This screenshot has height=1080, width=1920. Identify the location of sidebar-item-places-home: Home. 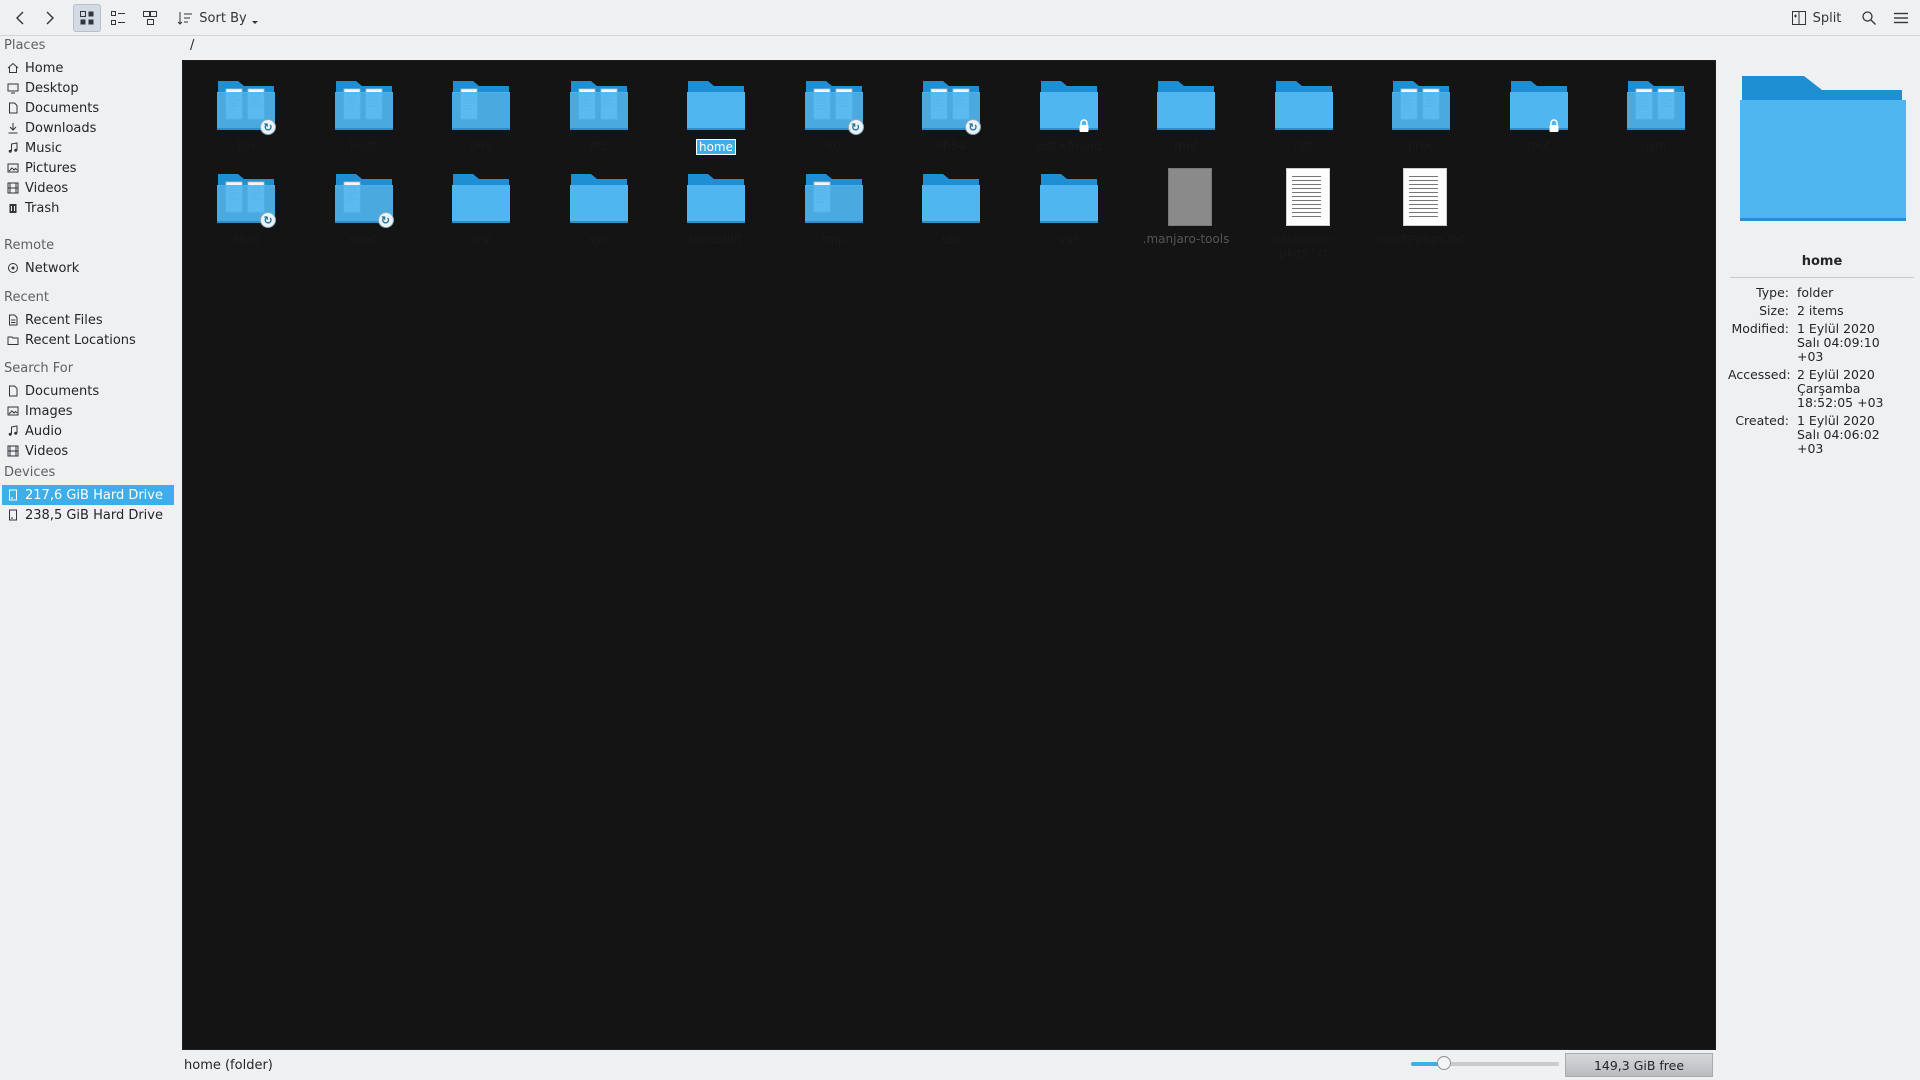
(88, 68).